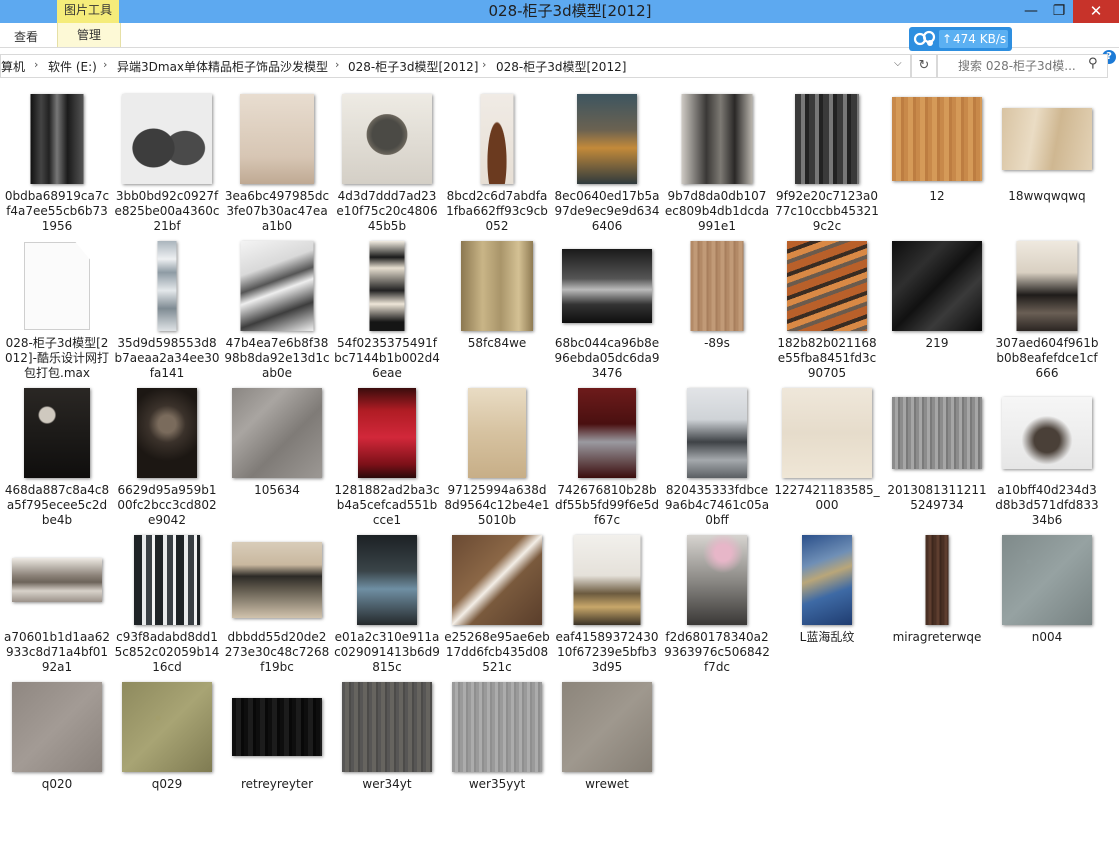 The image size is (1119, 843). What do you see at coordinates (13, 66) in the screenshot?
I see `breadcrumb-computer: 算机` at bounding box center [13, 66].